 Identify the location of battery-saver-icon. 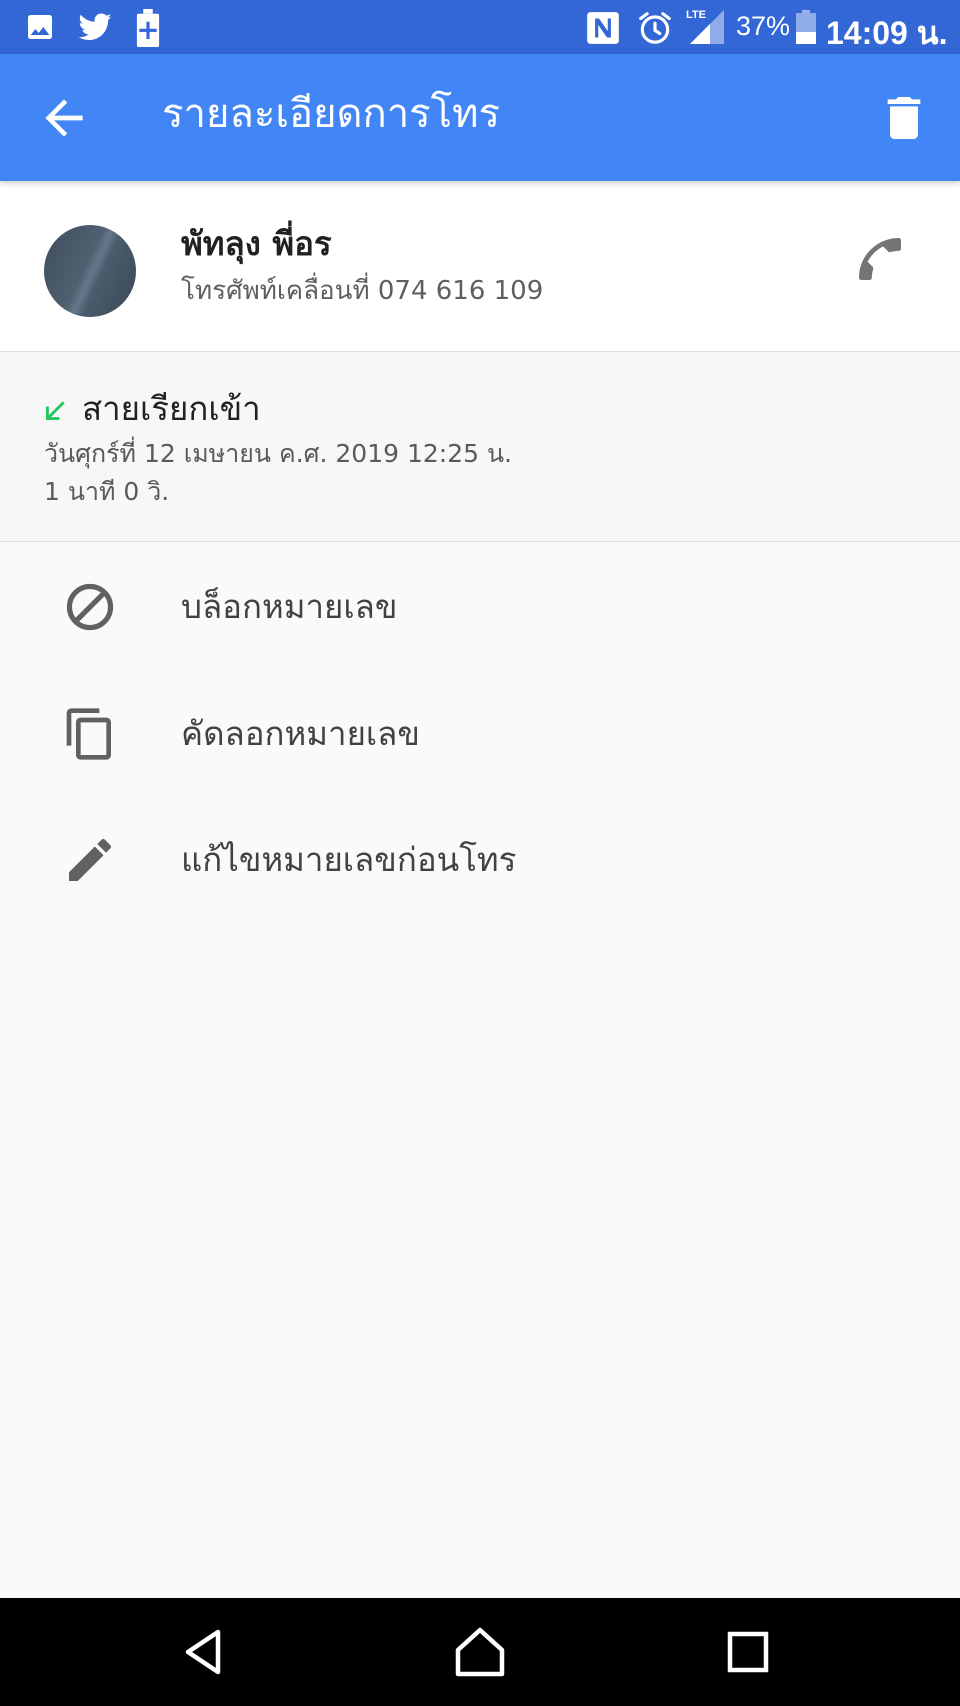
(148, 28).